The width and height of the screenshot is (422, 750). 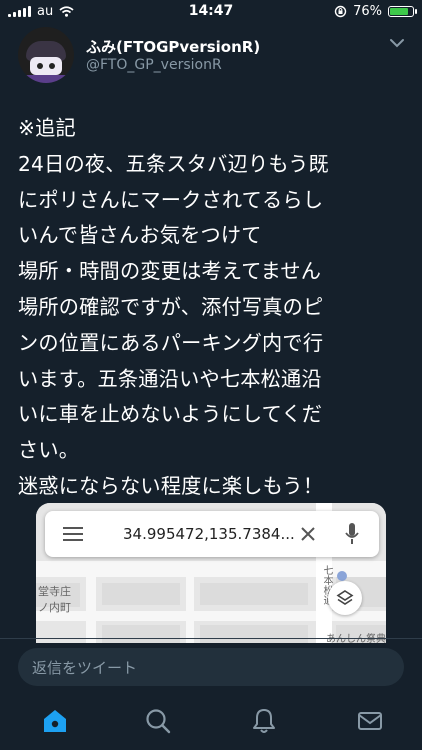 What do you see at coordinates (370, 721) in the screenshot?
I see `mail-icon` at bounding box center [370, 721].